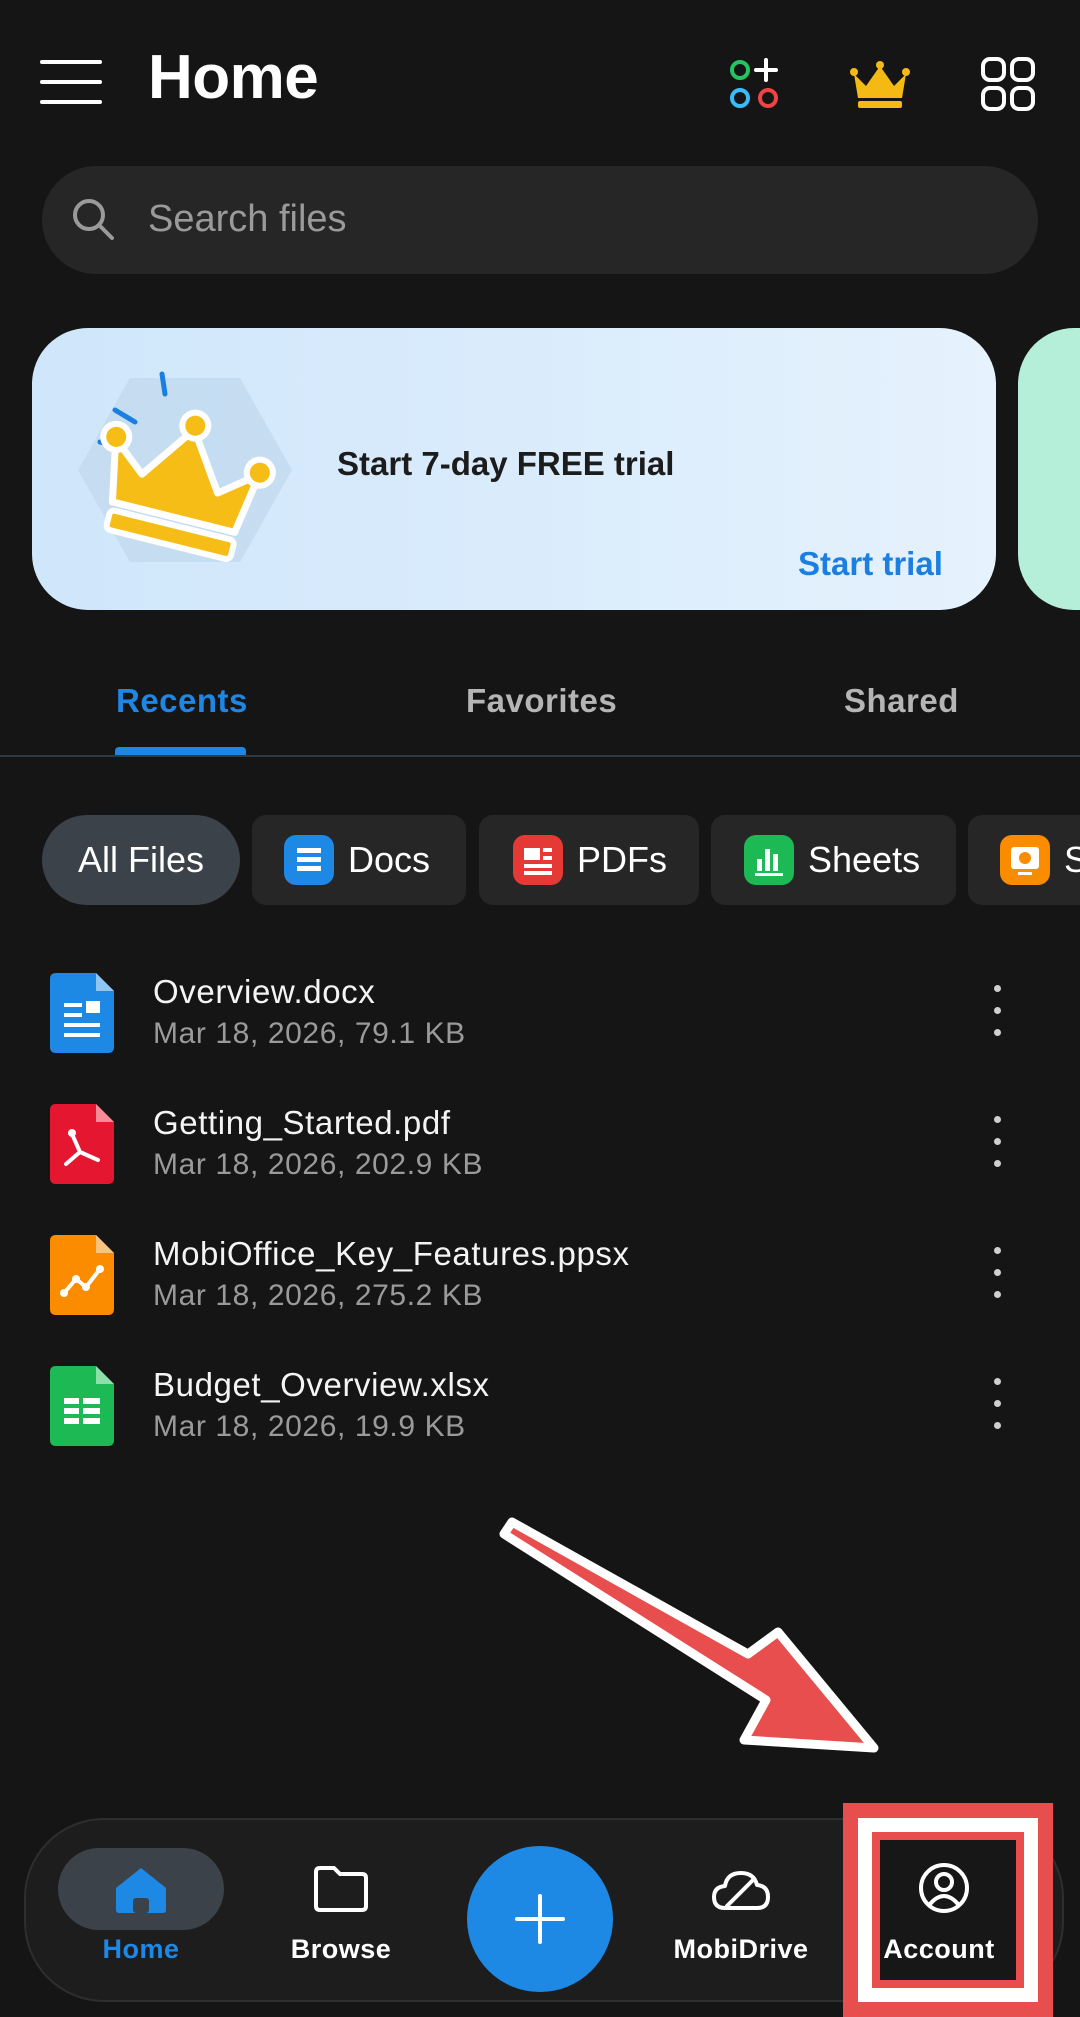  Describe the element at coordinates (141, 1890) in the screenshot. I see `home-icon` at that location.